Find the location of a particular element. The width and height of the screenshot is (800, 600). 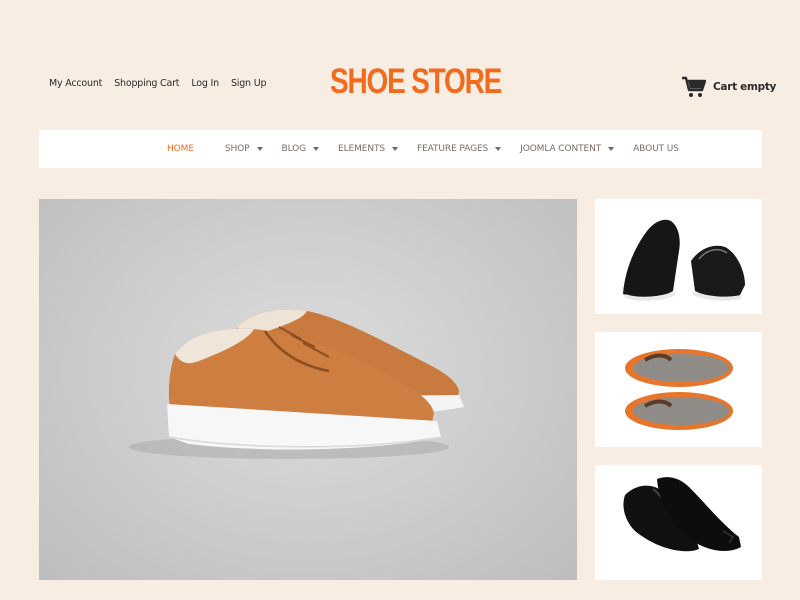

top-links: My Account Shopping Cart Log In Sign Up is located at coordinates (157, 83).